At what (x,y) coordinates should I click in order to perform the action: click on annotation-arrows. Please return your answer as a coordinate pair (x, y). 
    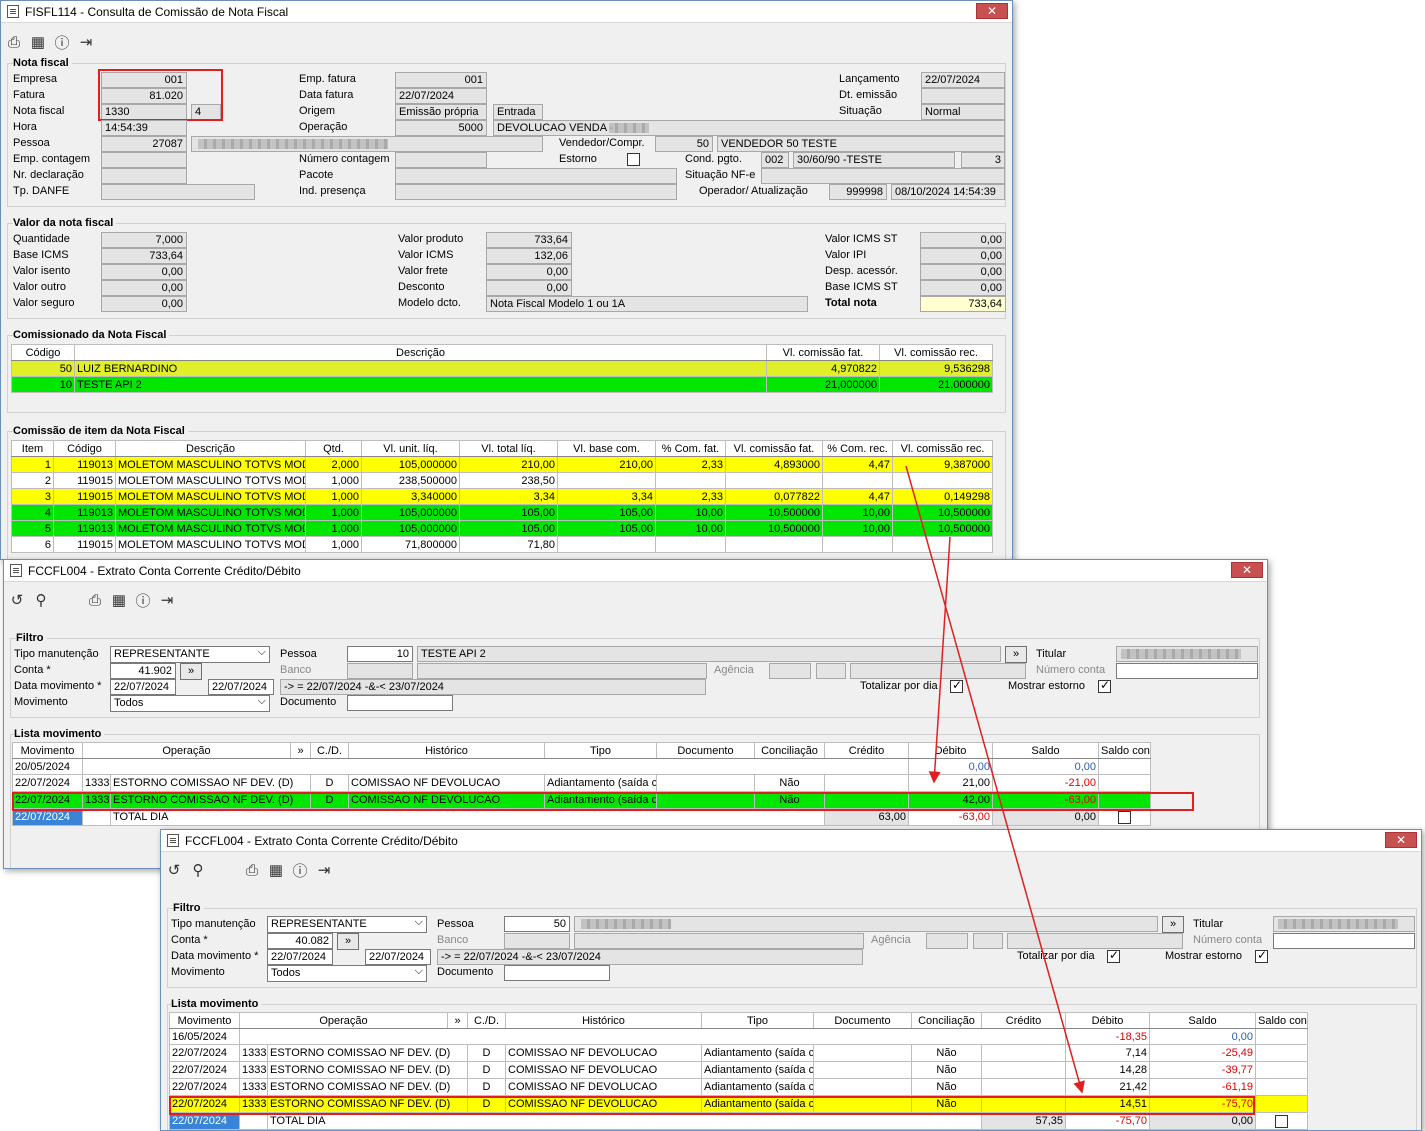
    Looking at the image, I should click on (995, 779).